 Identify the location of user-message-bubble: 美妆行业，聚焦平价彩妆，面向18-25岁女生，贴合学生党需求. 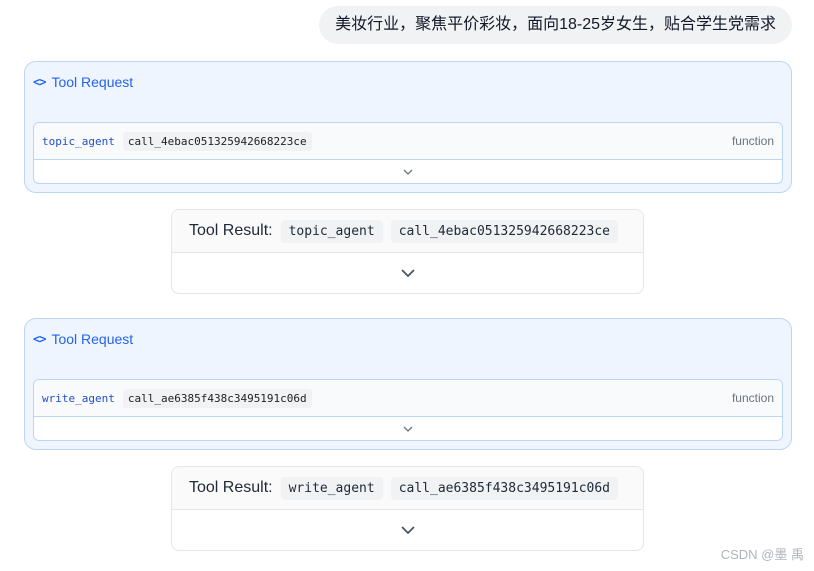
(555, 25).